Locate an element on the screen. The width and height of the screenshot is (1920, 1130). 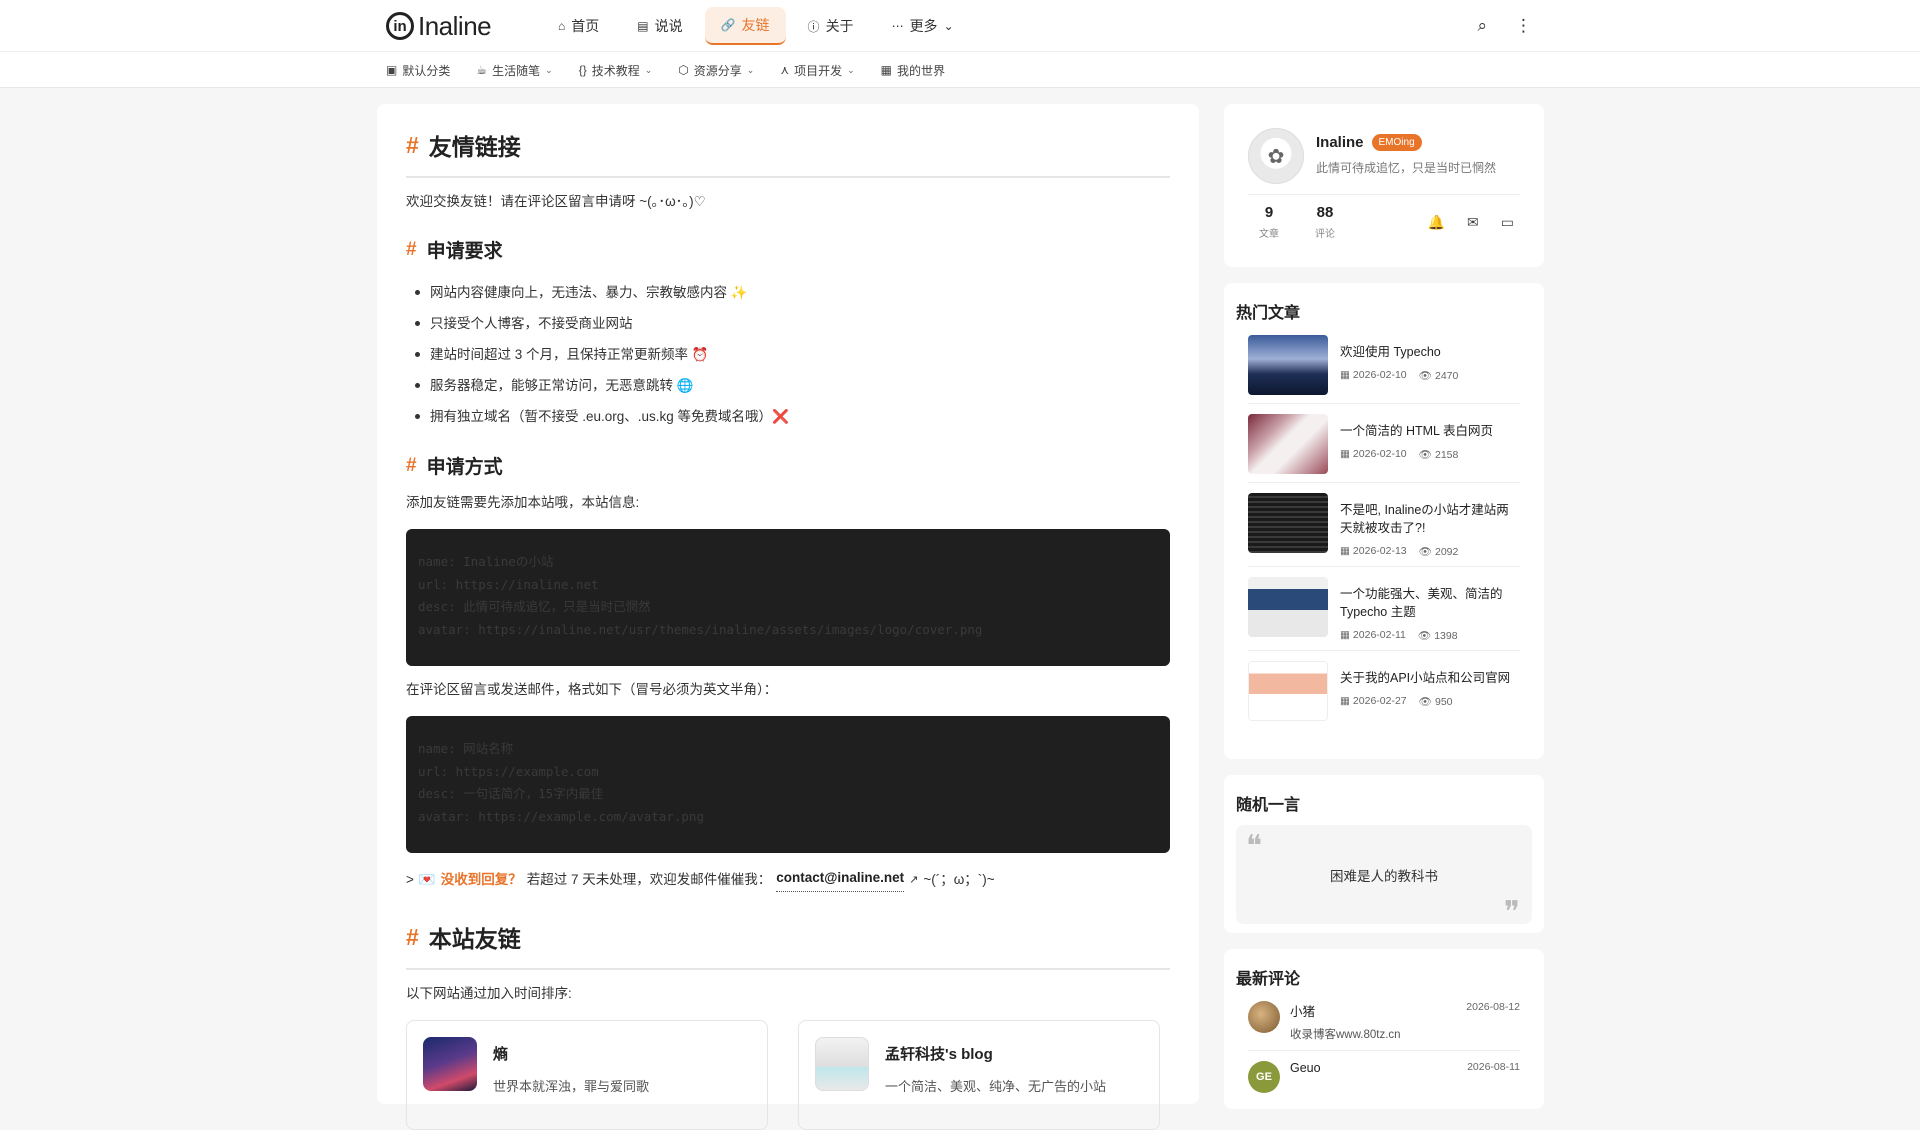
category-tech: {} 技术教程 ⌄ is located at coordinates (616, 70).